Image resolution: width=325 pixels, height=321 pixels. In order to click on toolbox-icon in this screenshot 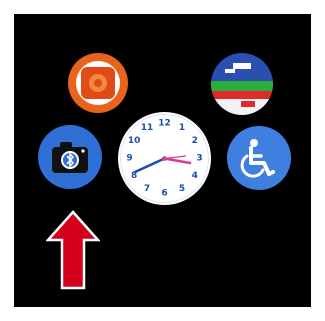, I will do `click(98, 83)`.